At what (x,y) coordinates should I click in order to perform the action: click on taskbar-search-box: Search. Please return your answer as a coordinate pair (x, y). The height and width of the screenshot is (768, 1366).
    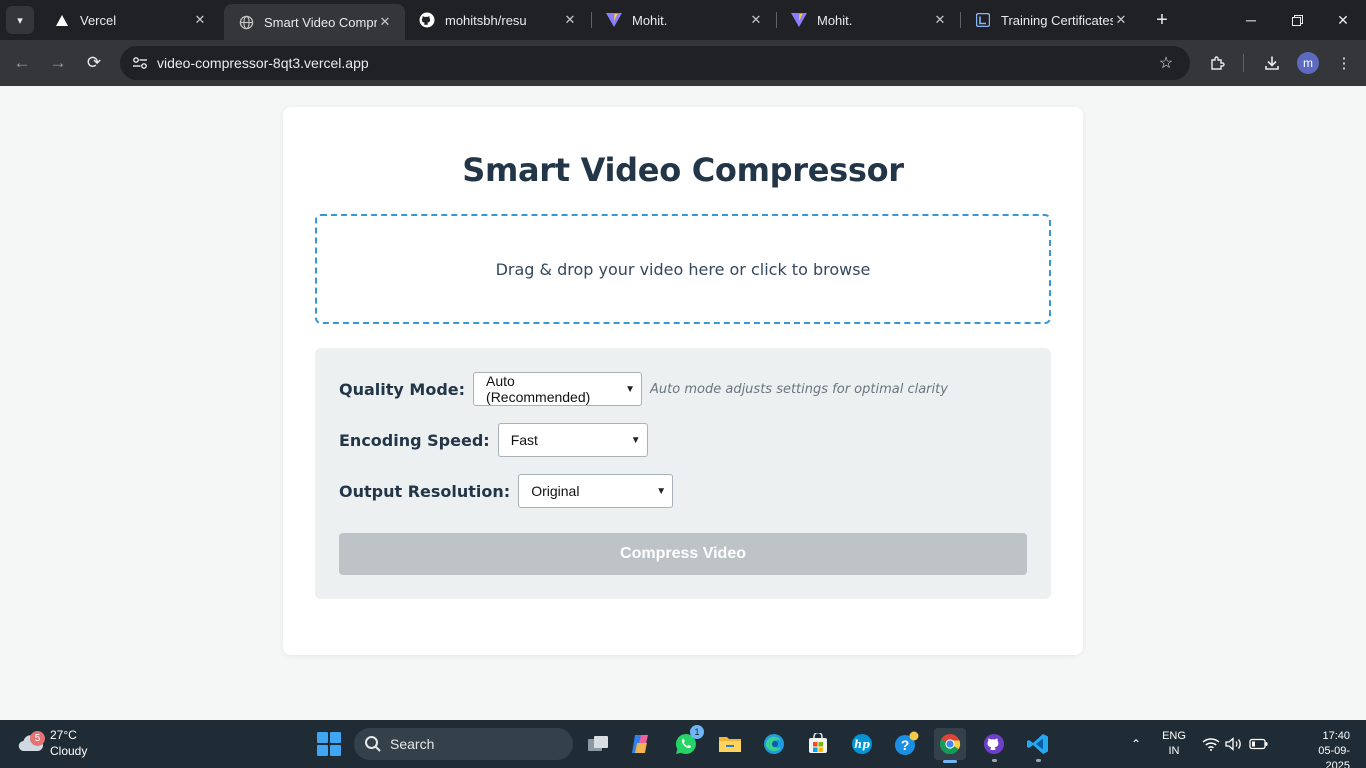
    Looking at the image, I should click on (463, 744).